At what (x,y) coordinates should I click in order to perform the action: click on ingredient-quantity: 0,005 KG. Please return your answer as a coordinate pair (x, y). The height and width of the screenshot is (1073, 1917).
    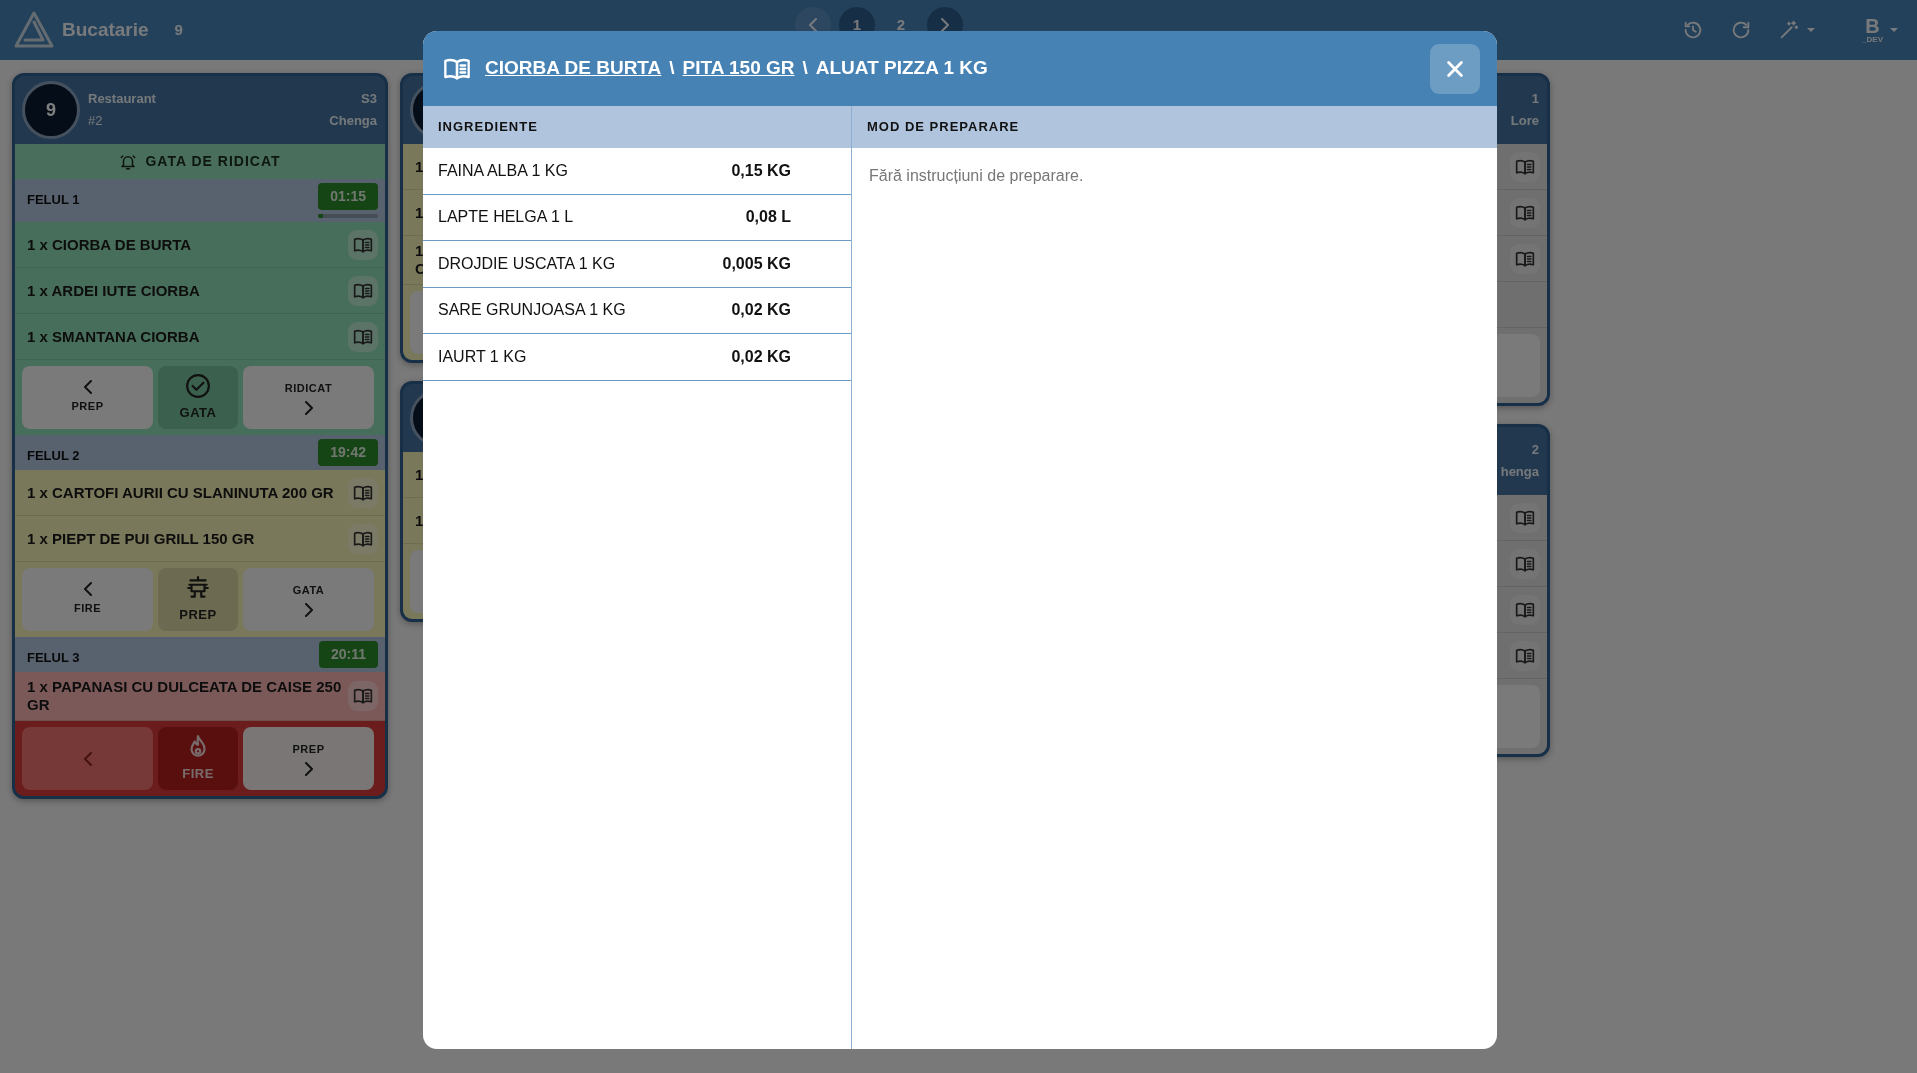
    Looking at the image, I should click on (756, 263).